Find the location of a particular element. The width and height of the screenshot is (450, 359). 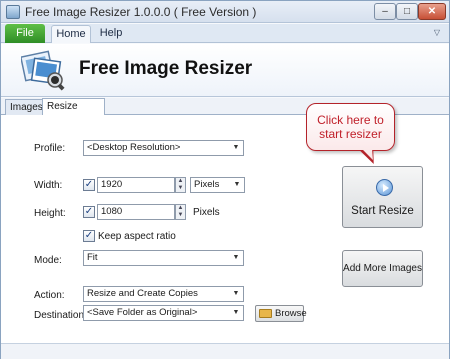

start-resize-button: Start Resize is located at coordinates (382, 197).